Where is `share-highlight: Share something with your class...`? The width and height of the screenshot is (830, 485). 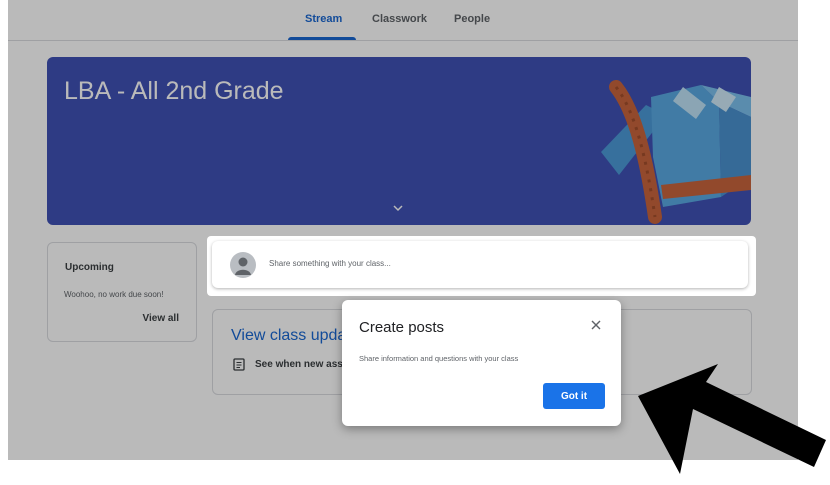 share-highlight: Share something with your class... is located at coordinates (481, 266).